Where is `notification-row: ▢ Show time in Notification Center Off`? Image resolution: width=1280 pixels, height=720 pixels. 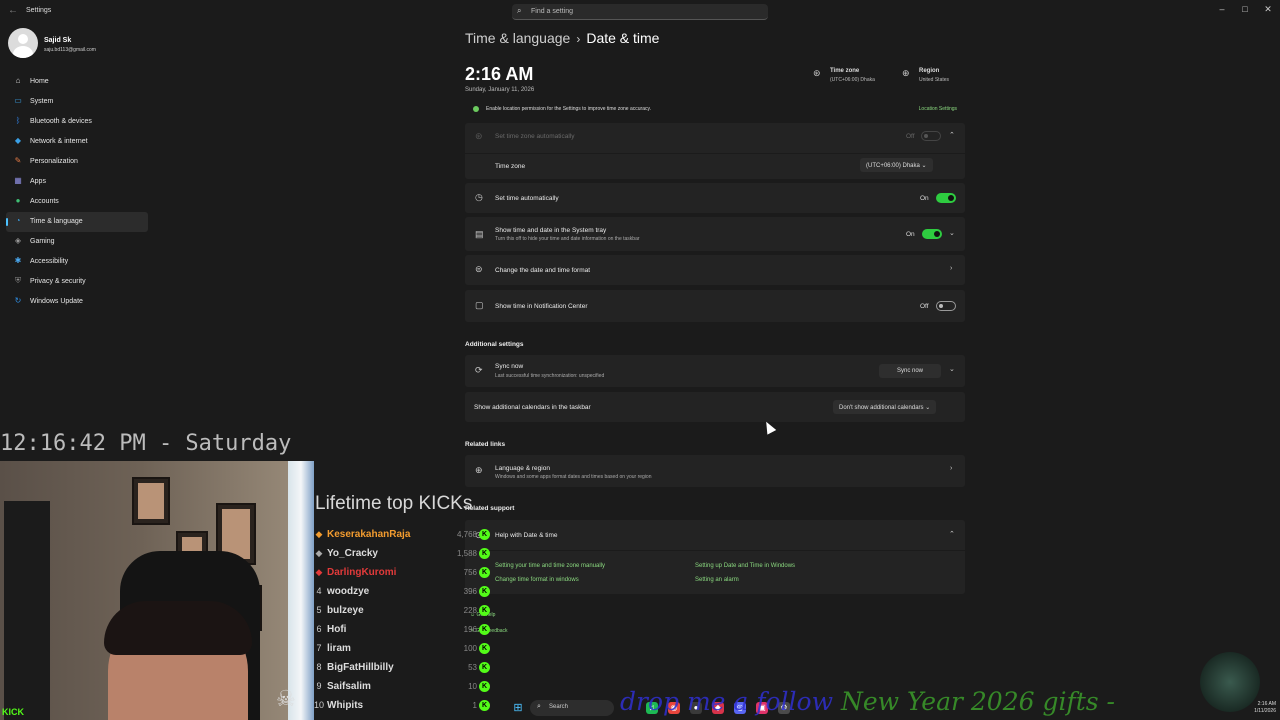
notification-row: ▢ Show time in Notification Center Off is located at coordinates (715, 306).